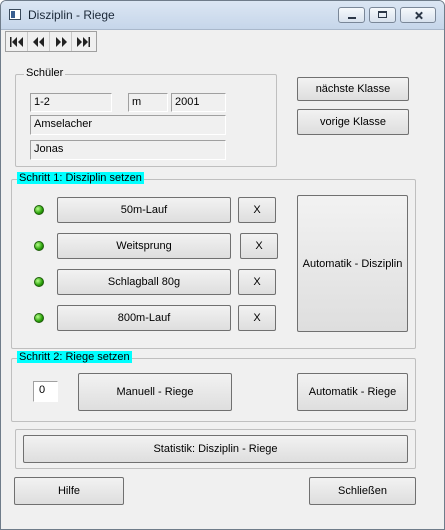 This screenshot has height=530, width=445. What do you see at coordinates (71, 15) in the screenshot?
I see `window-title: Disziplin - Riege` at bounding box center [71, 15].